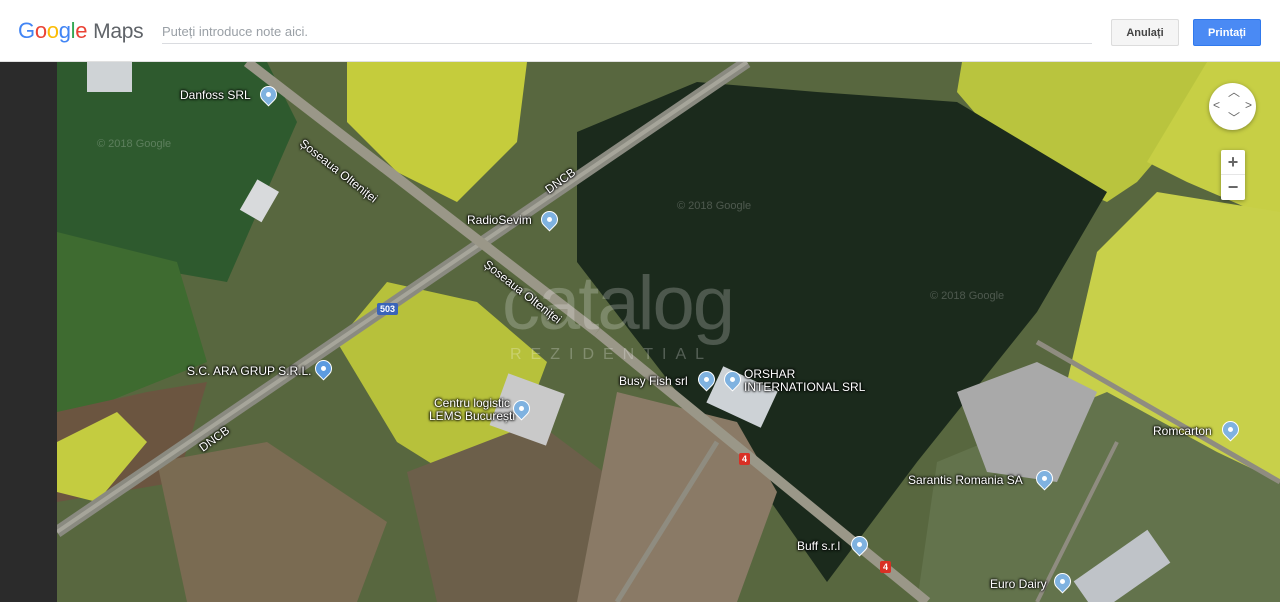  I want to click on notes-input, so click(627, 32).